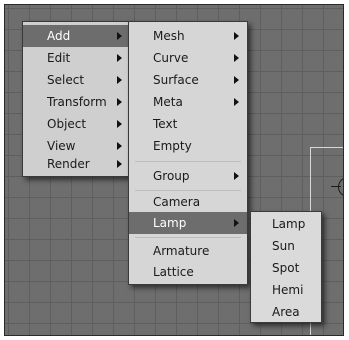 The image size is (349, 340). What do you see at coordinates (188, 36) in the screenshot?
I see `add-item-mesh: Mesh` at bounding box center [188, 36].